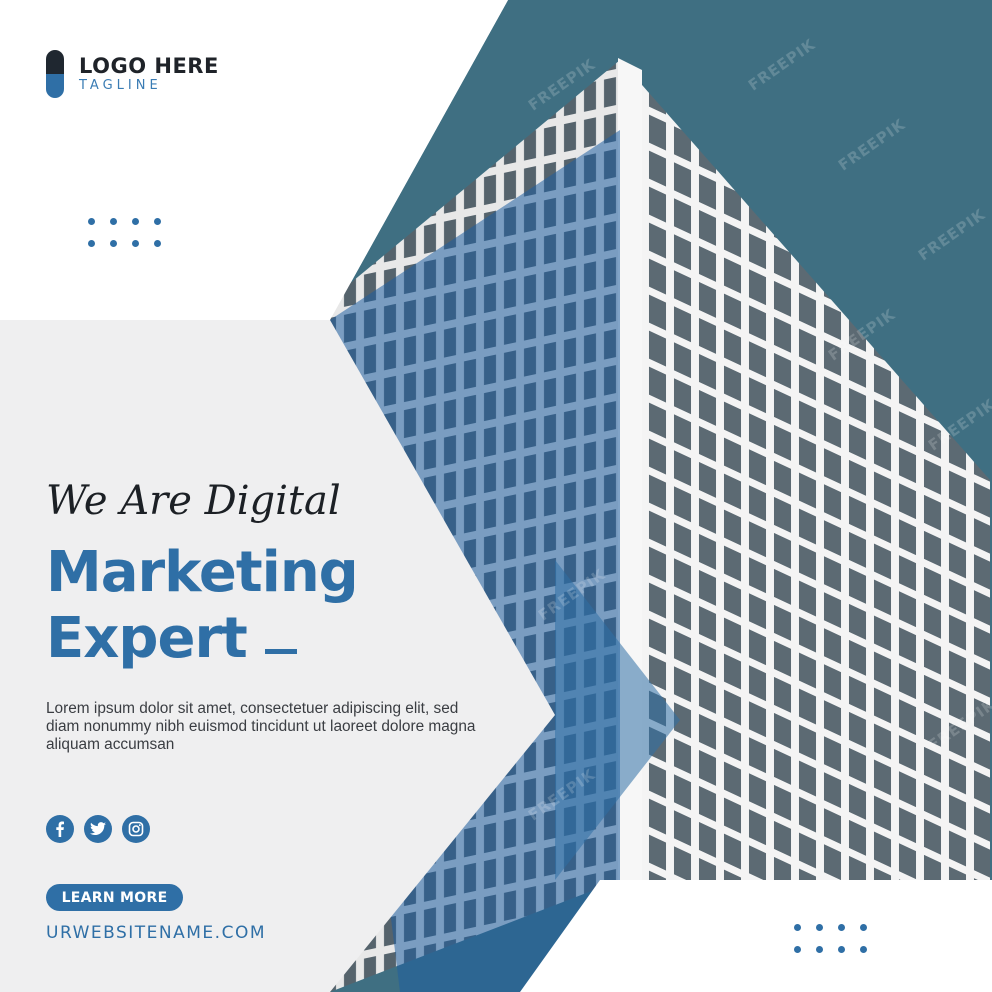 This screenshot has height=992, width=992. Describe the element at coordinates (120, 85) in the screenshot. I see `logo-tagline: TAGLINE` at that location.